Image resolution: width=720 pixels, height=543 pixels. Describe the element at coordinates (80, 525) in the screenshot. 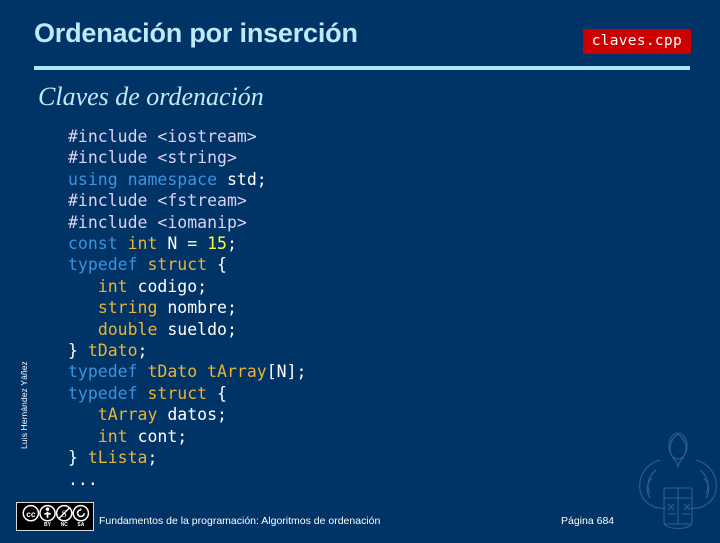

I see `svg-text: SA` at that location.